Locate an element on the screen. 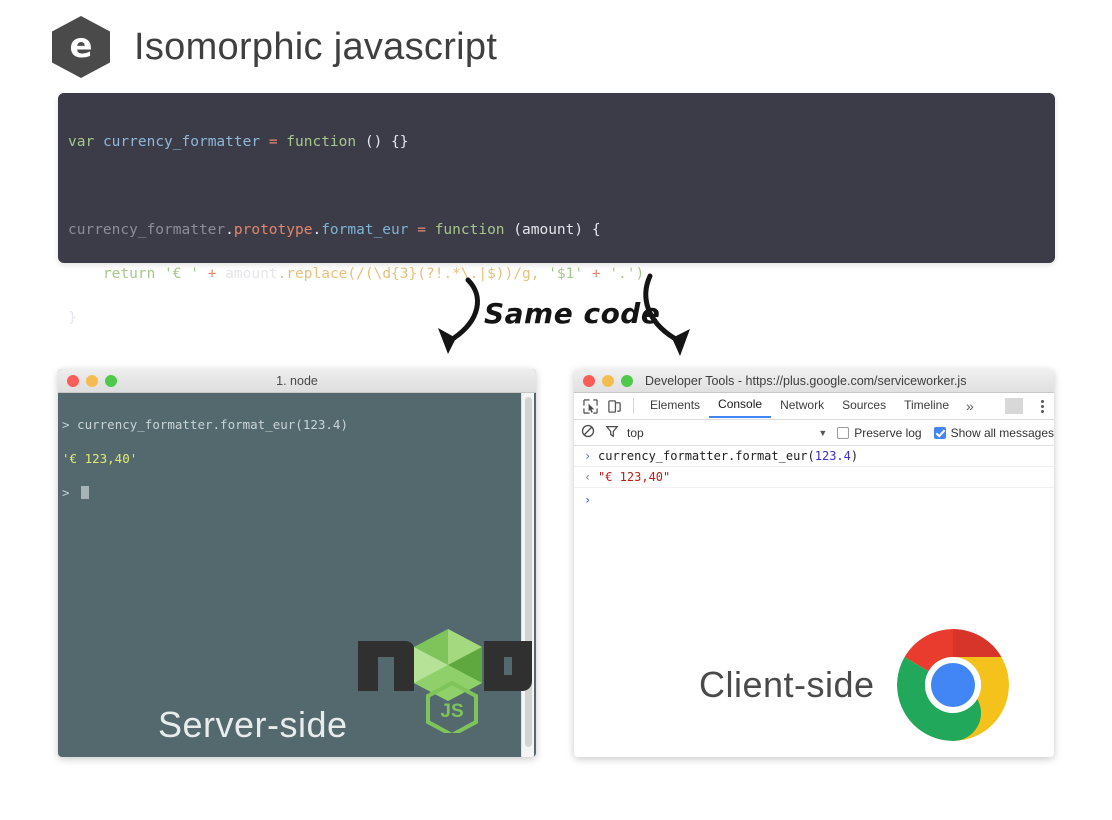  page-header: e Isomorphic javascript is located at coordinates (274, 47).